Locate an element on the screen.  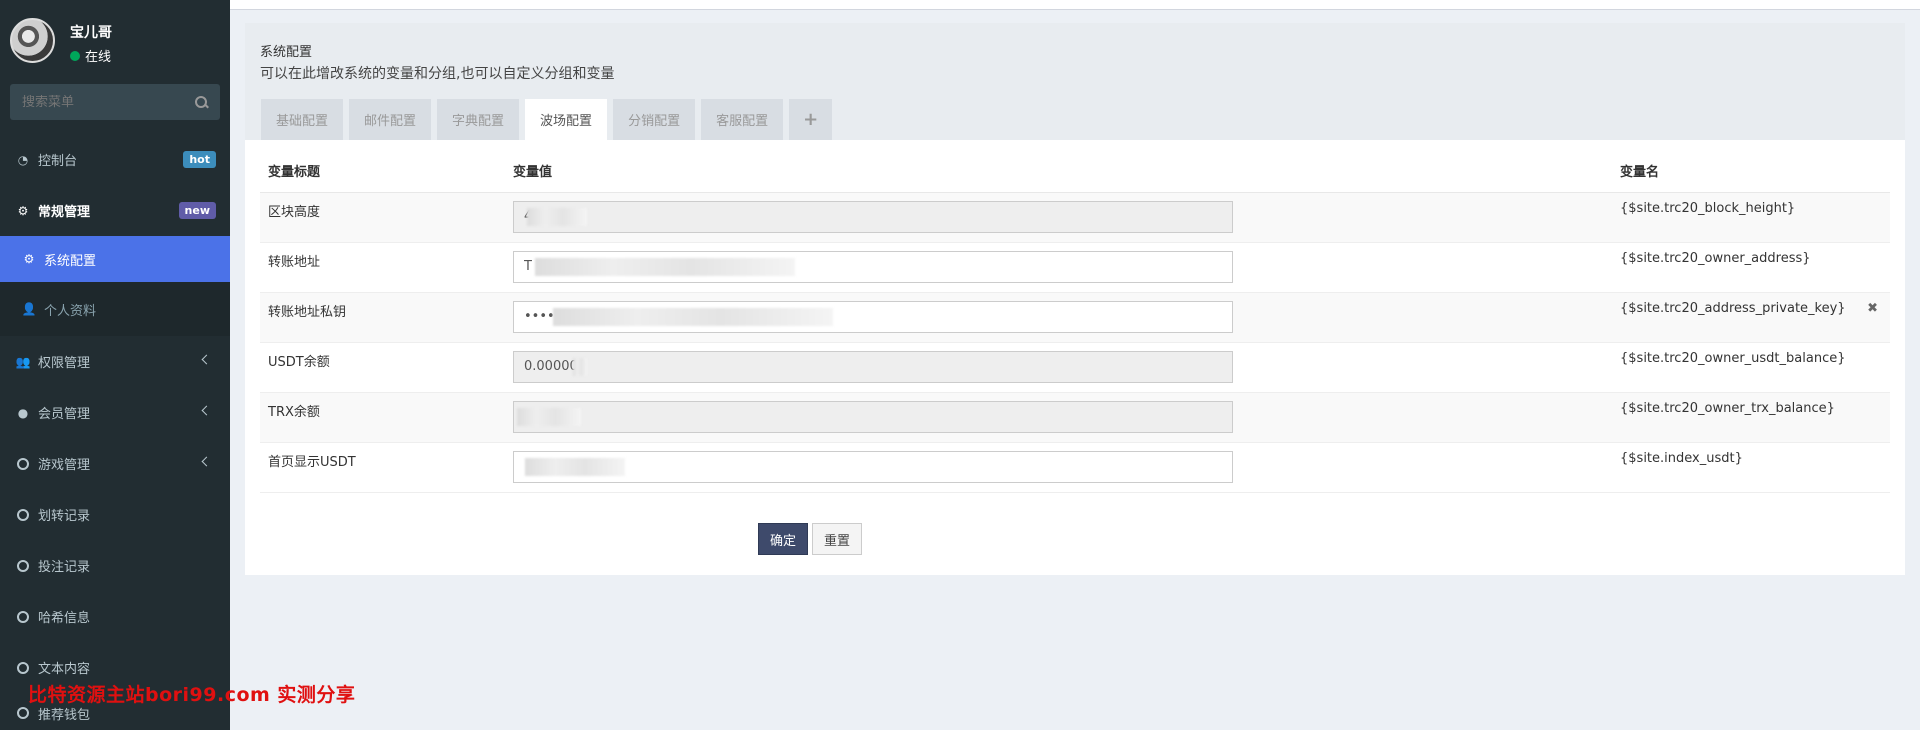
table-row: USDT余额 {$site.trc20_owner_usdt_balance} is located at coordinates (1075, 367).